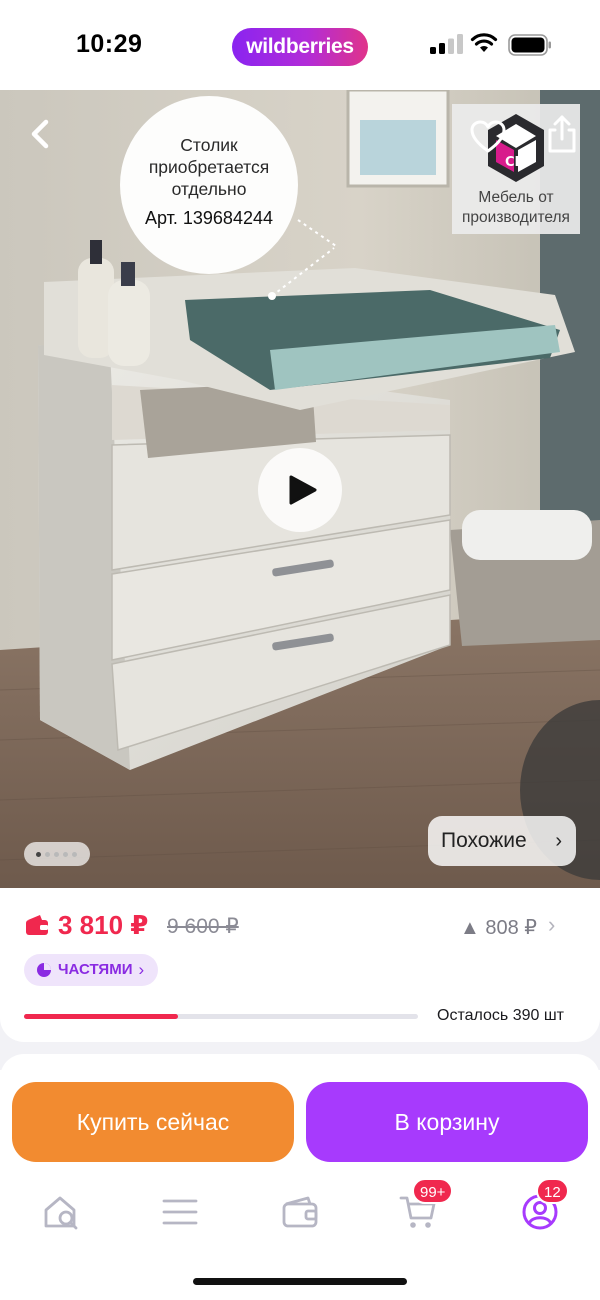 This screenshot has width=600, height=1300. I want to click on stock-progress-bar, so click(221, 1016).